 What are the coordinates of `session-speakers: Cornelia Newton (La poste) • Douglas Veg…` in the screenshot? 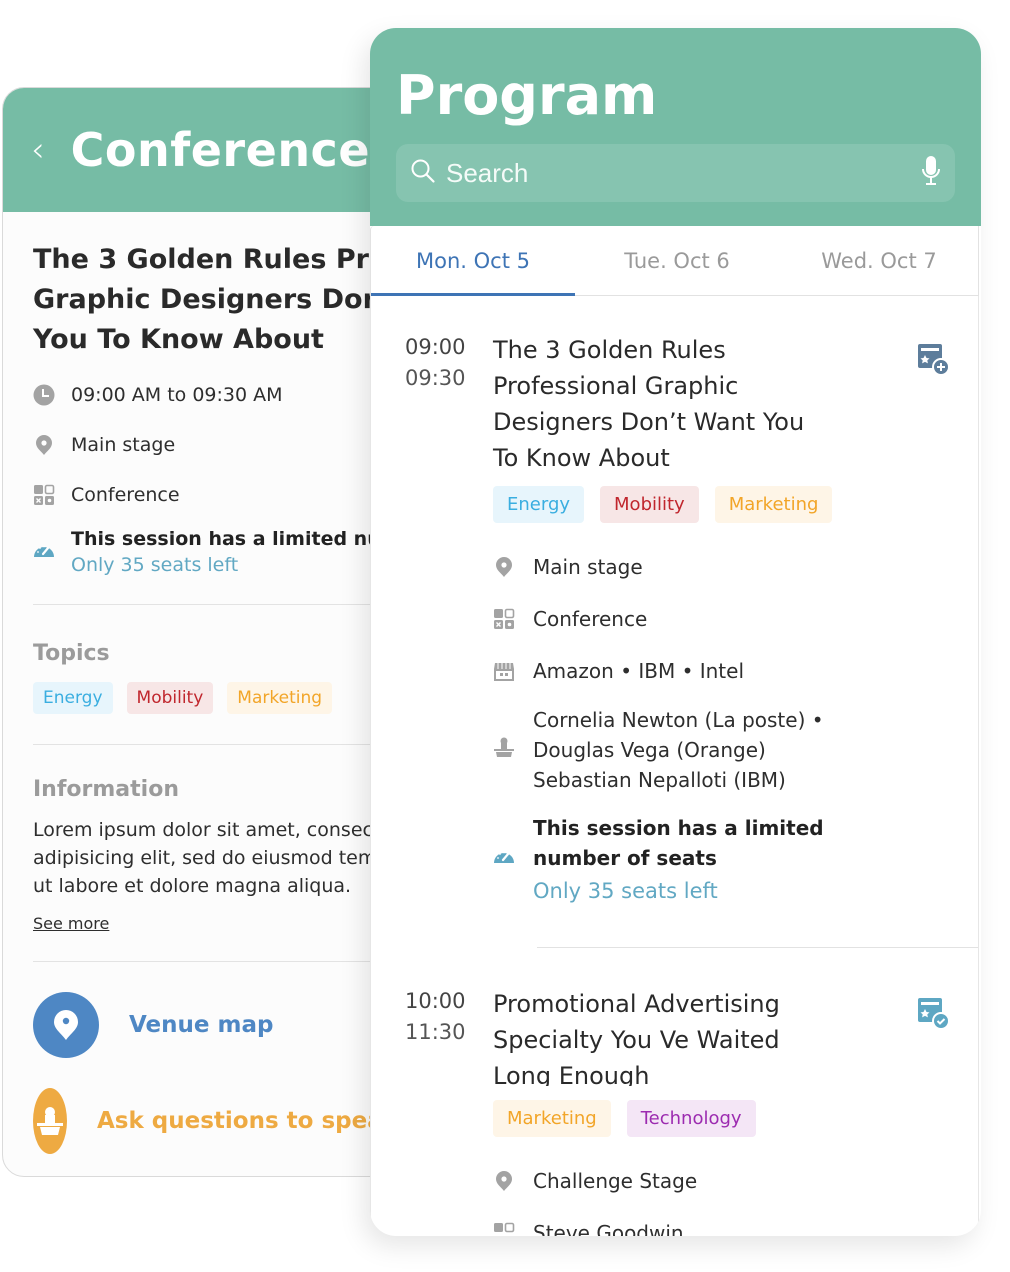 It's located at (735, 750).